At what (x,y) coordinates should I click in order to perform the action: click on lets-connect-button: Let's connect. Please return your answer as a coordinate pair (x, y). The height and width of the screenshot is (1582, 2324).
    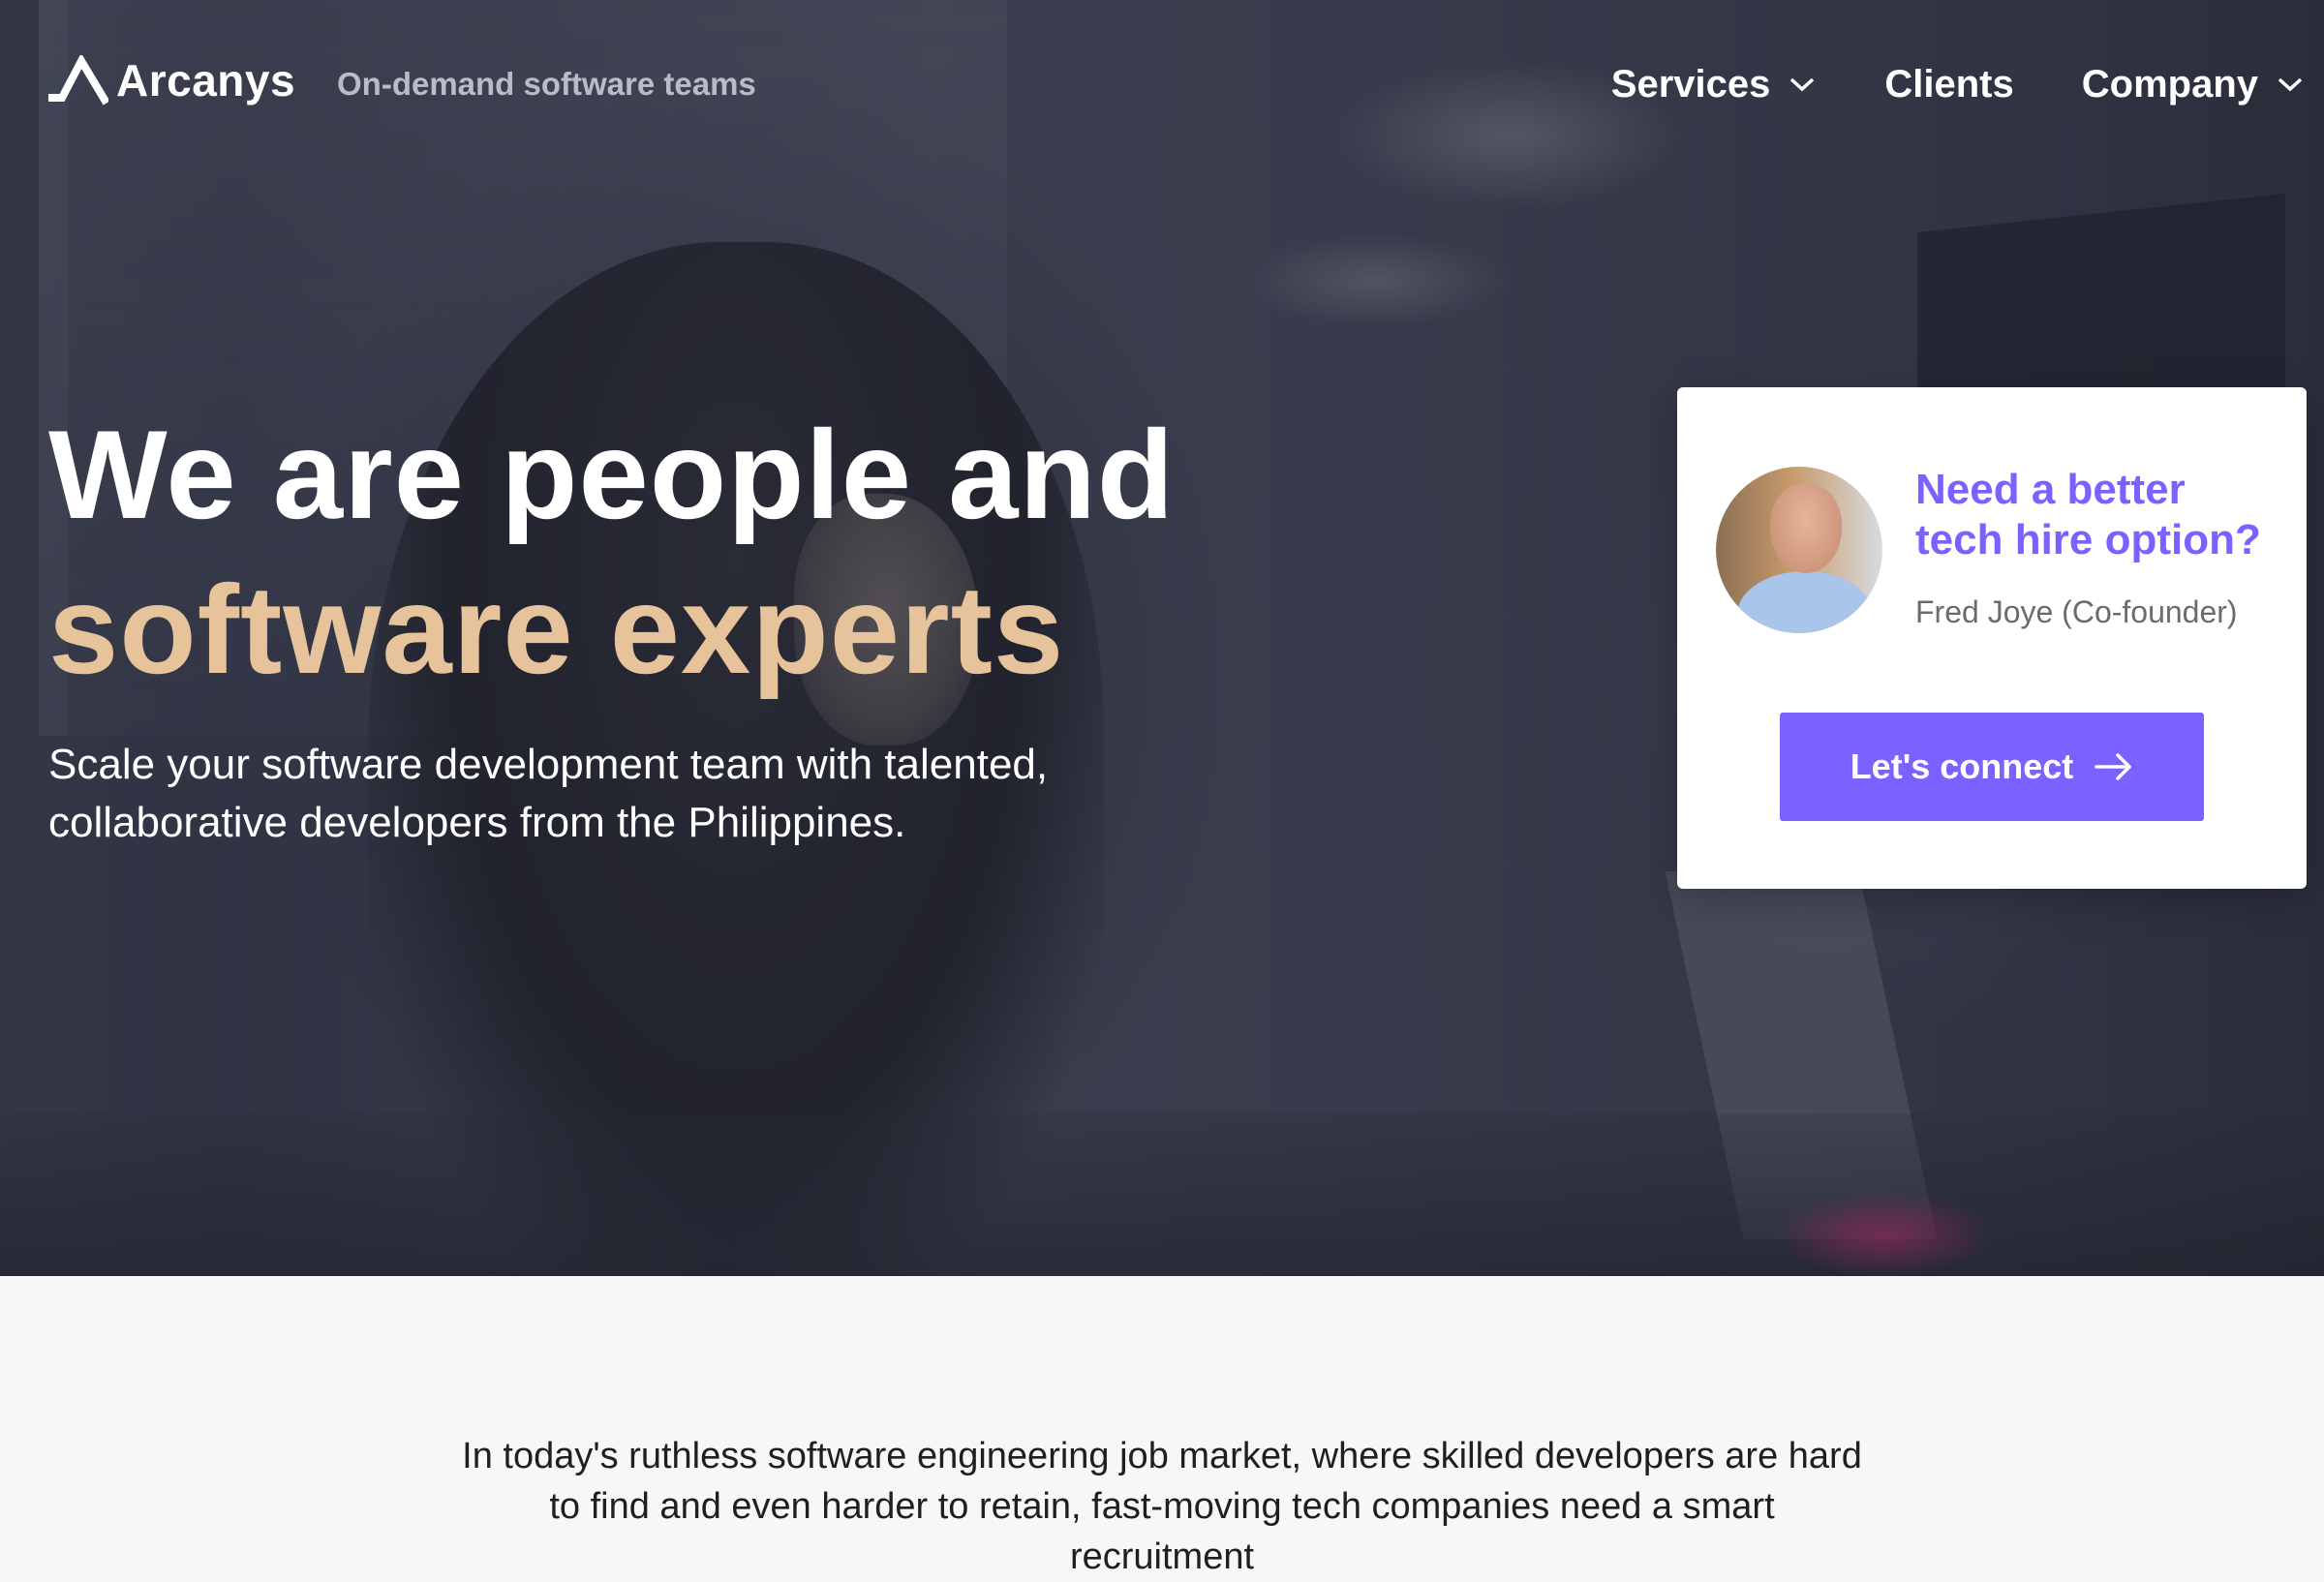
    Looking at the image, I should click on (1992, 767).